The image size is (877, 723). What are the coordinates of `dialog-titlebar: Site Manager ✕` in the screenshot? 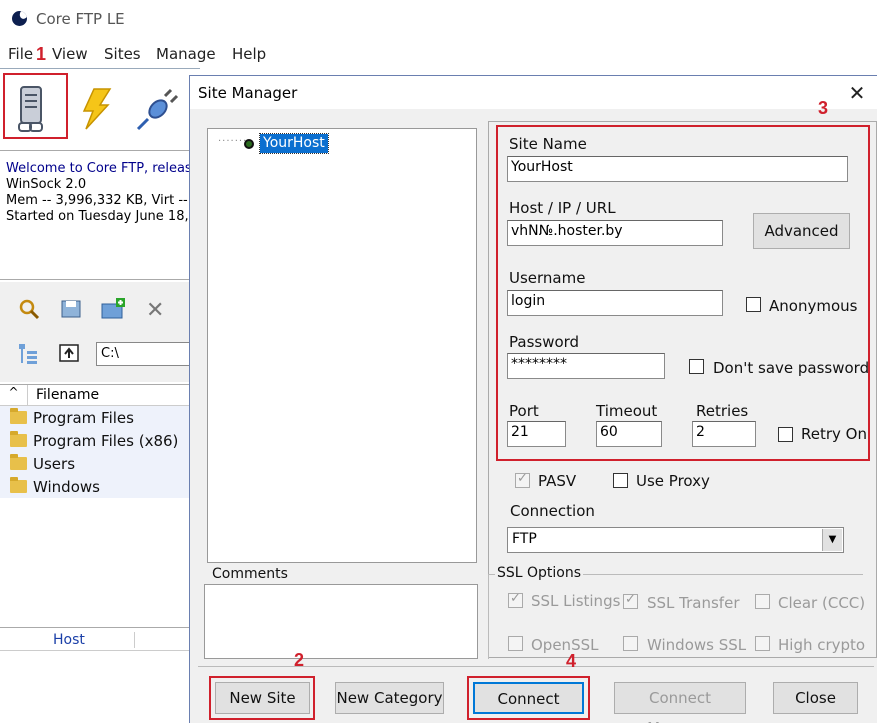 It's located at (533, 92).